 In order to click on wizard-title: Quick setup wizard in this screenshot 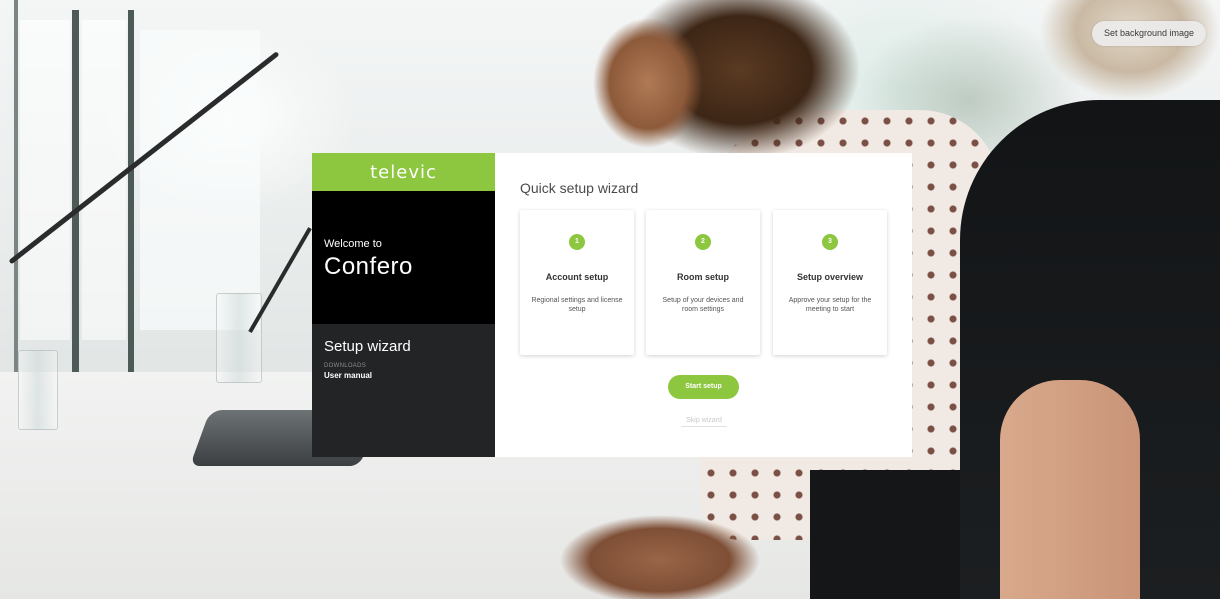, I will do `click(579, 188)`.